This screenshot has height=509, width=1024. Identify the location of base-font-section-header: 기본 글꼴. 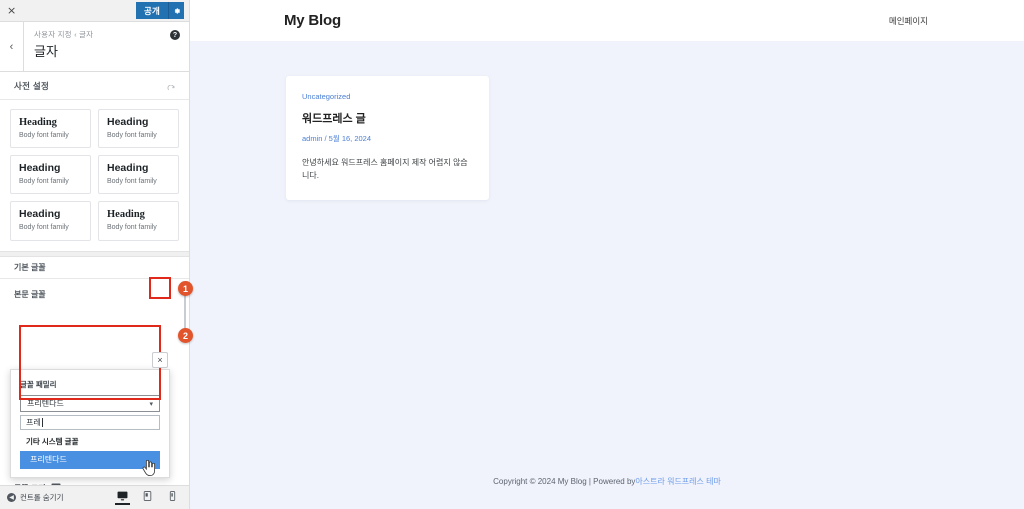
(94, 268).